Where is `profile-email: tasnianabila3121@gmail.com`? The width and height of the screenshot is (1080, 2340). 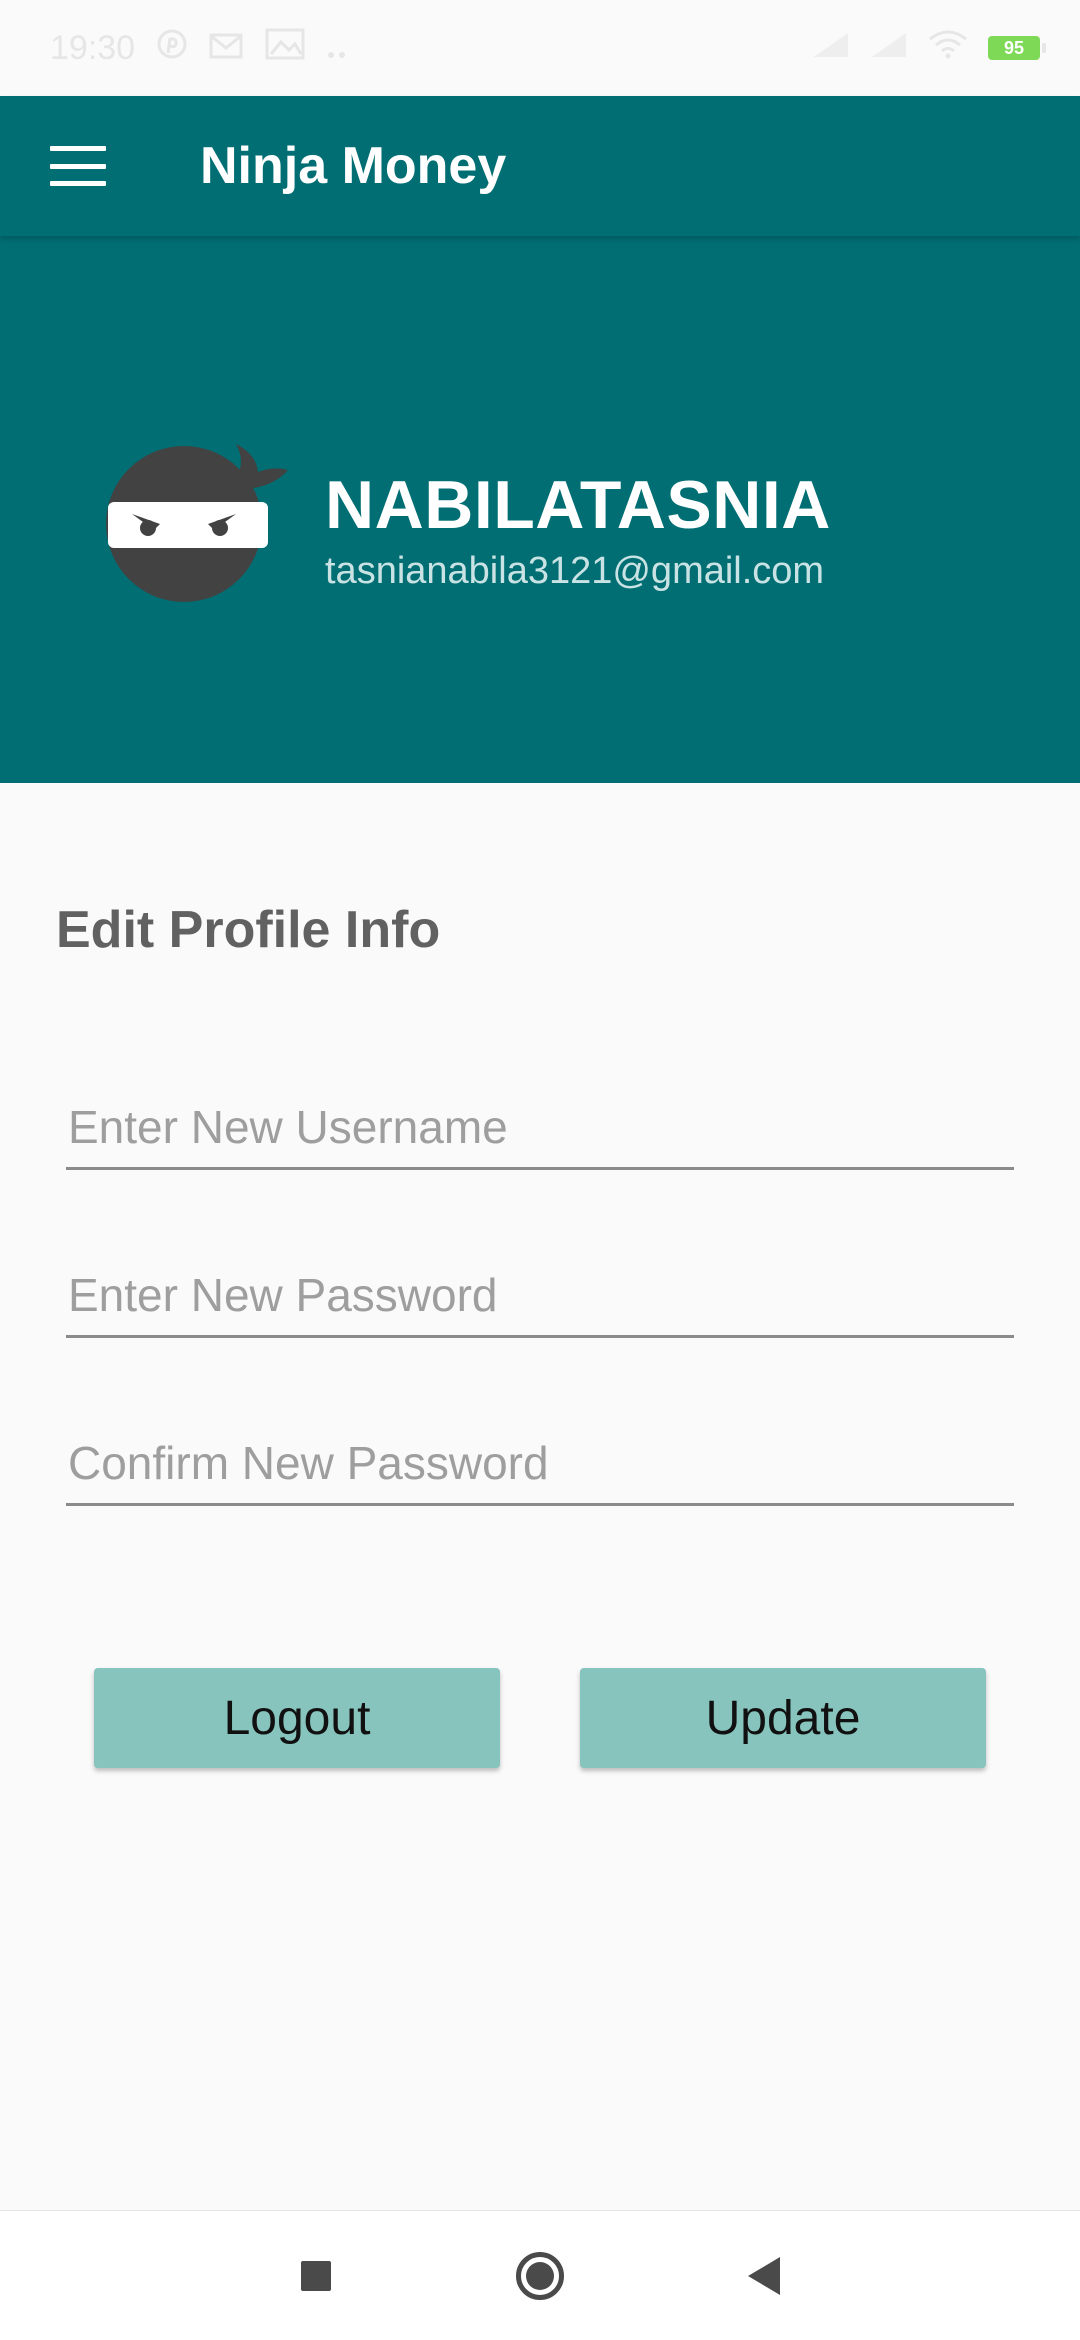 profile-email: tasnianabila3121@gmail.com is located at coordinates (575, 571).